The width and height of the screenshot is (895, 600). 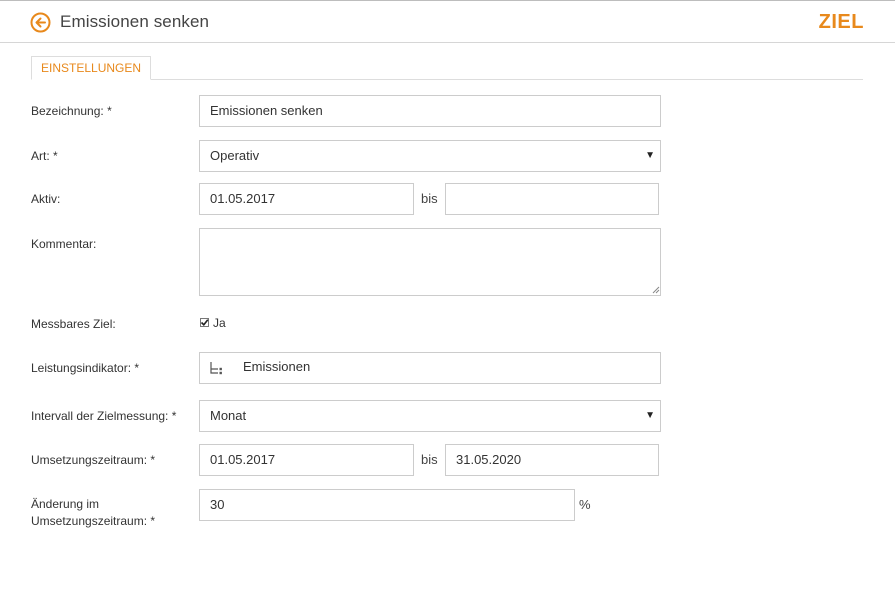 What do you see at coordinates (430, 262) in the screenshot?
I see `kommentar-textarea` at bounding box center [430, 262].